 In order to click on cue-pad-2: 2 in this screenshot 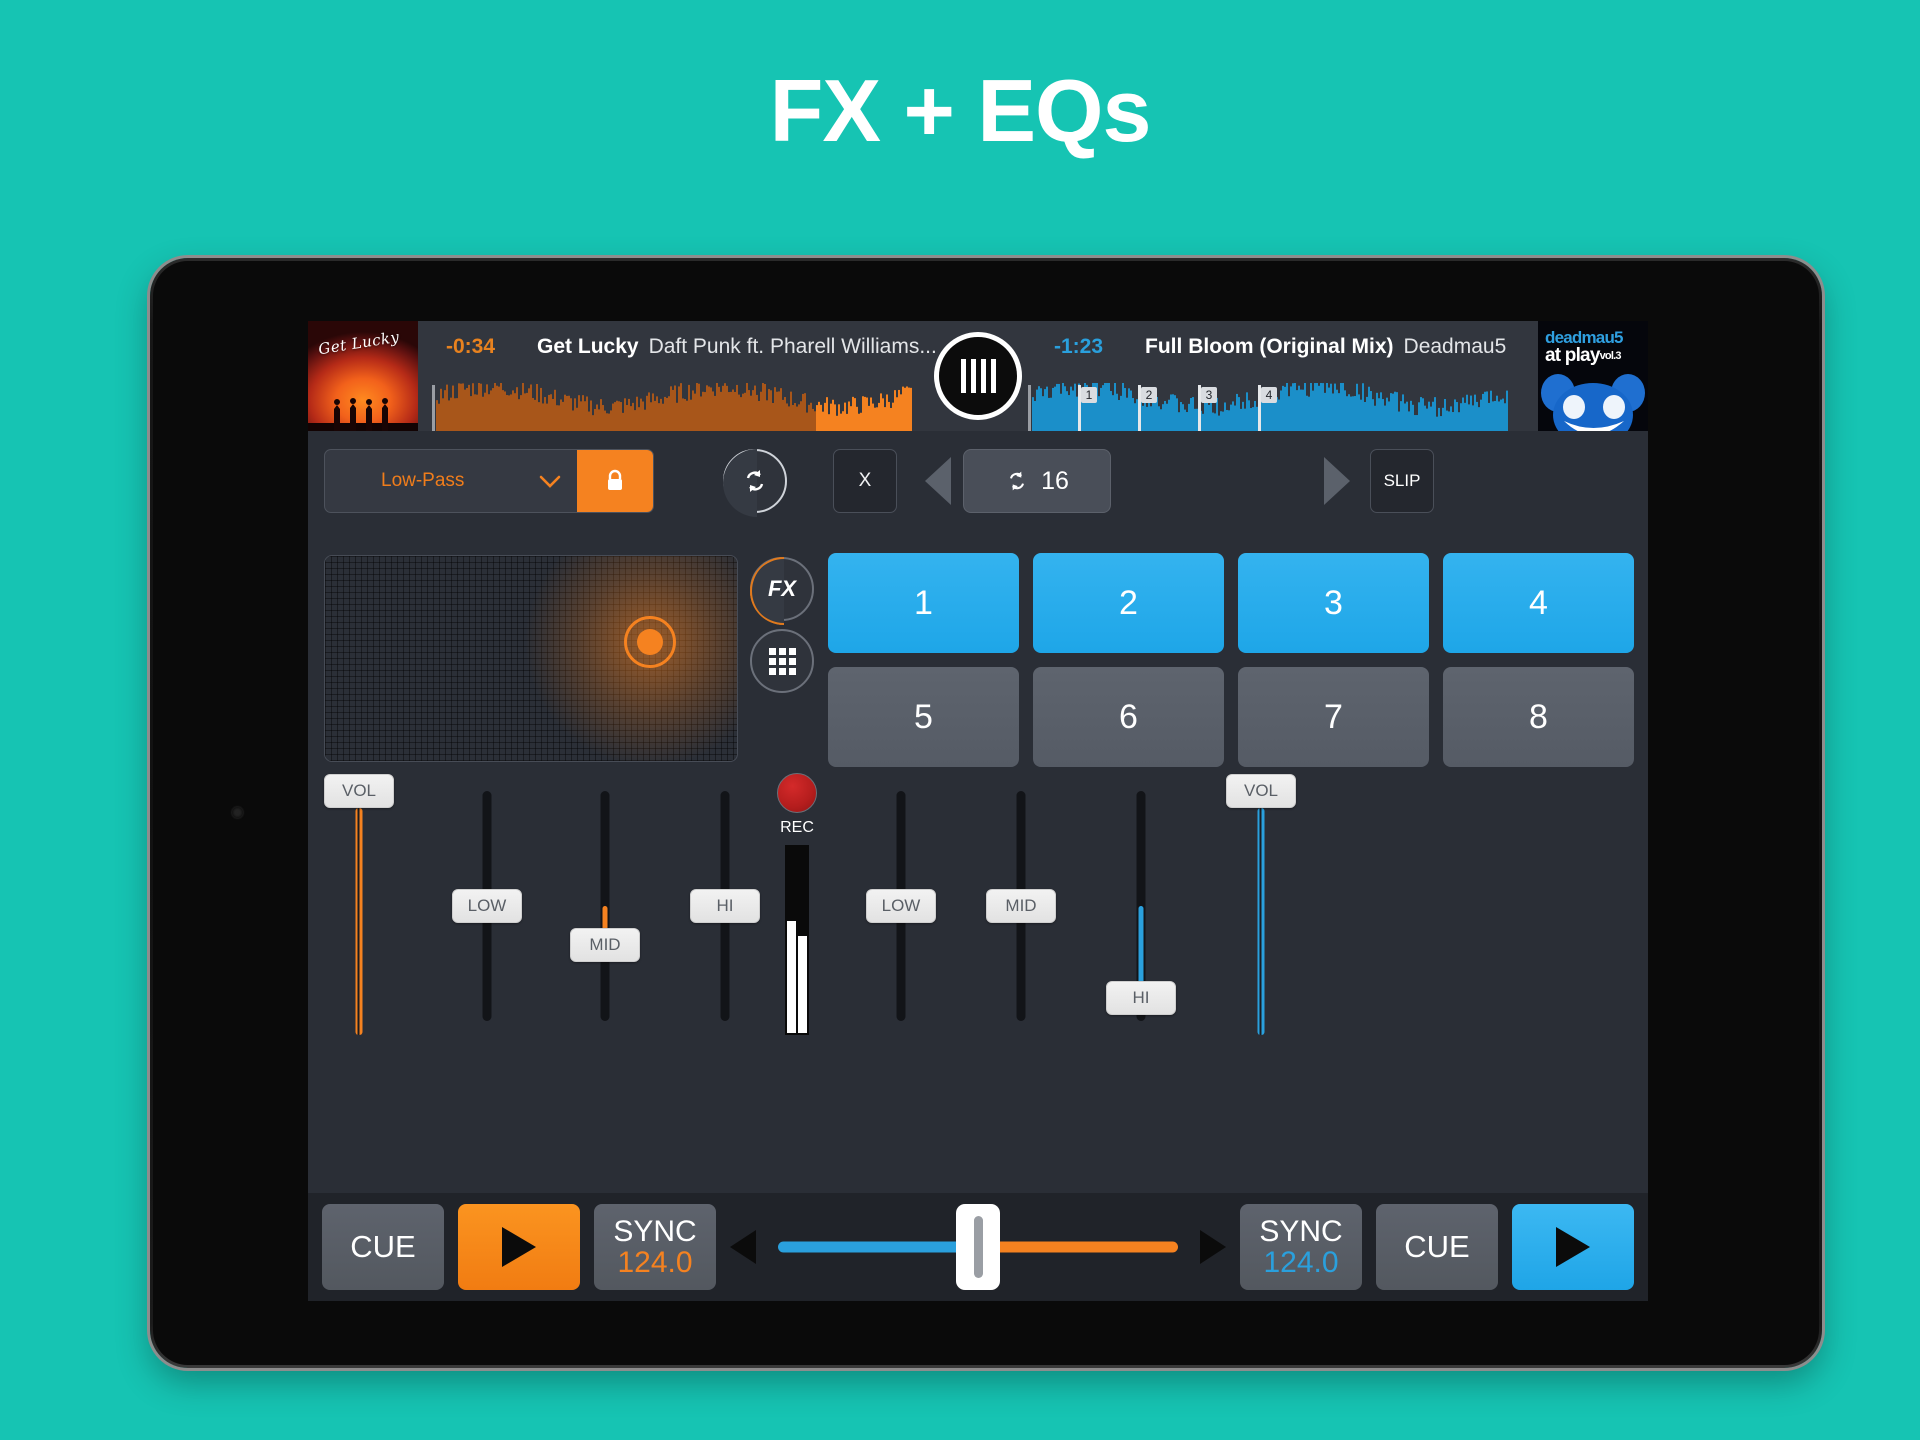, I will do `click(1128, 603)`.